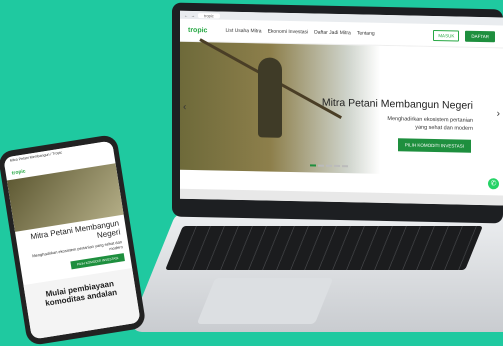  Describe the element at coordinates (270, 97) in the screenshot. I see `farmer-image` at that location.